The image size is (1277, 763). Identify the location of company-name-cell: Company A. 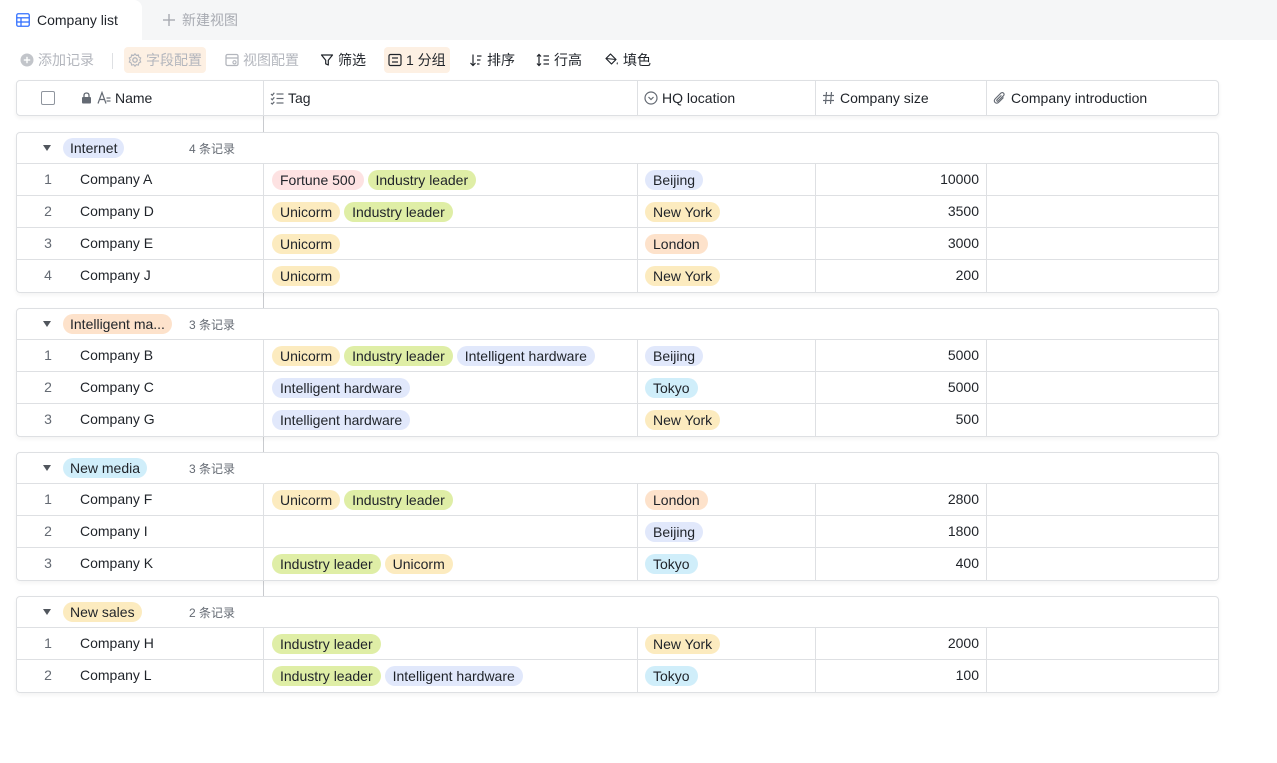
(116, 179).